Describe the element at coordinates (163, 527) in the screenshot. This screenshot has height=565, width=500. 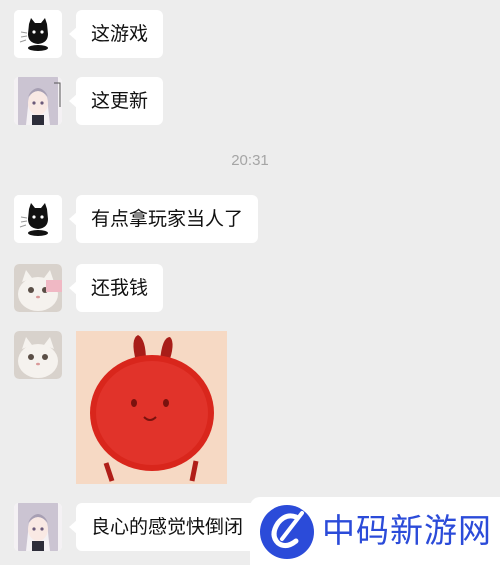
I see `message-bubble: 良心的感觉快倒闭` at that location.